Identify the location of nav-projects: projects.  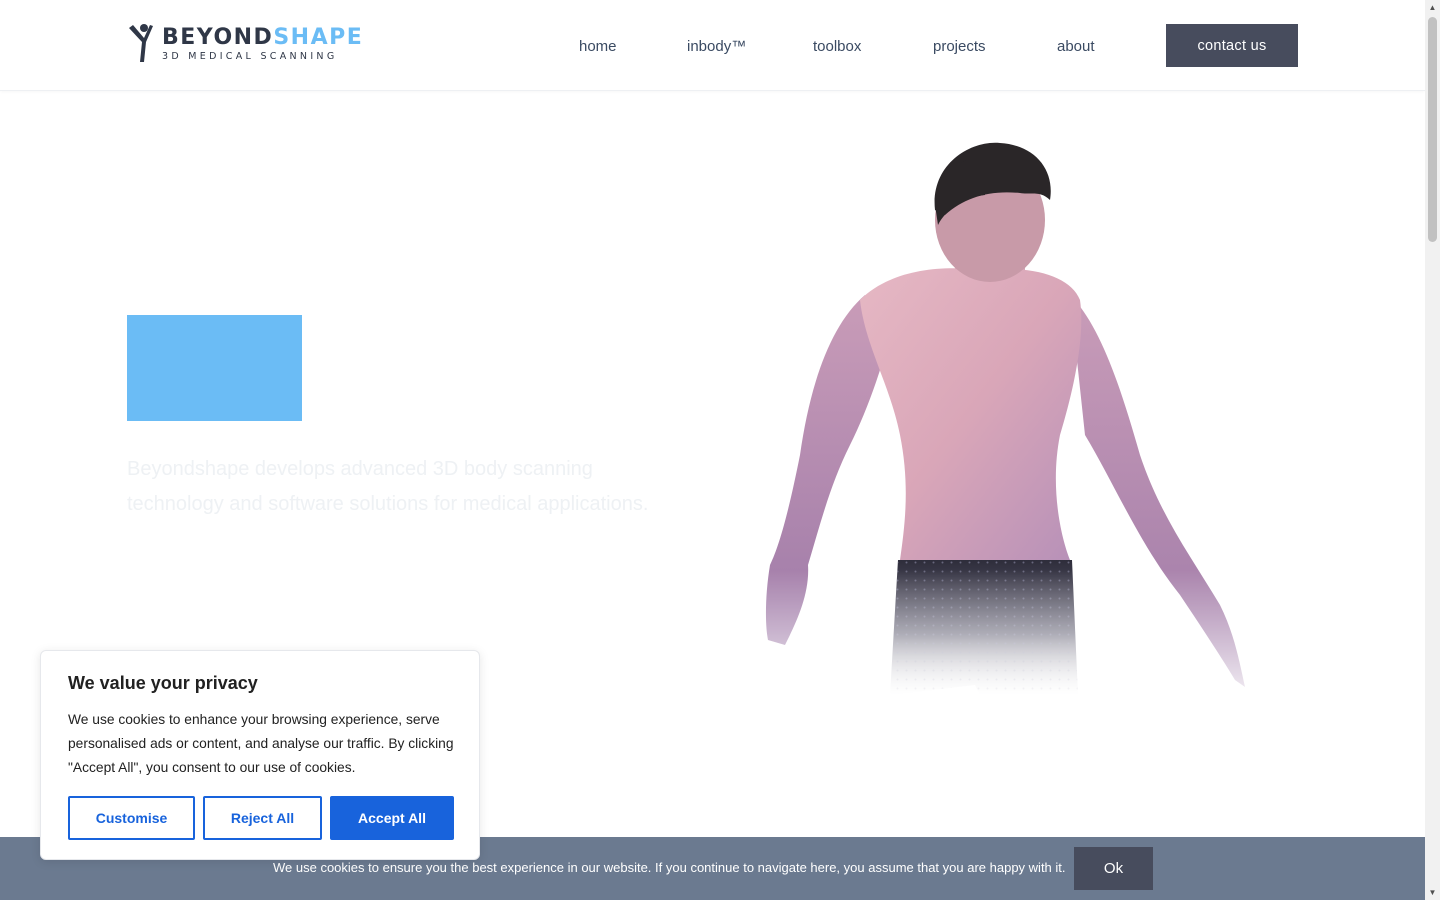
(959, 46).